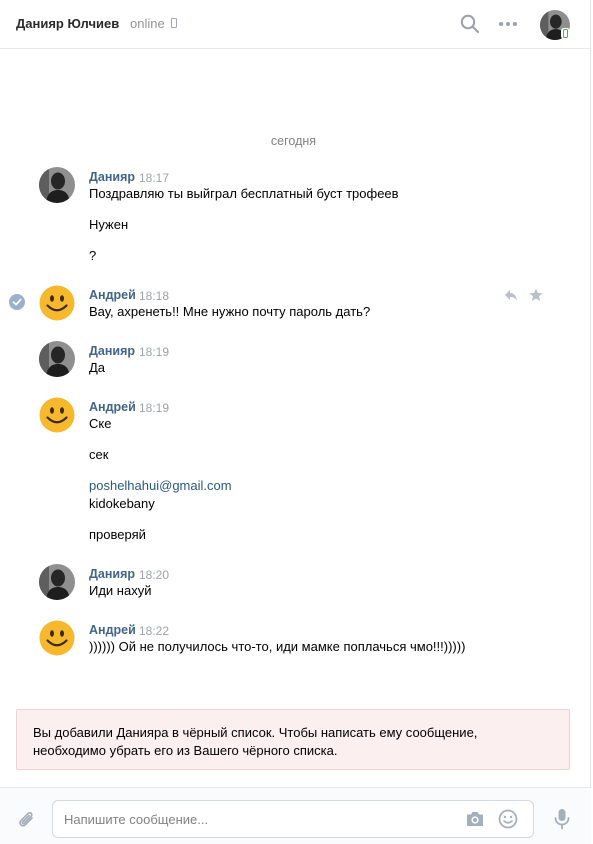 The height and width of the screenshot is (844, 593). I want to click on message-text: сек, so click(99, 454).